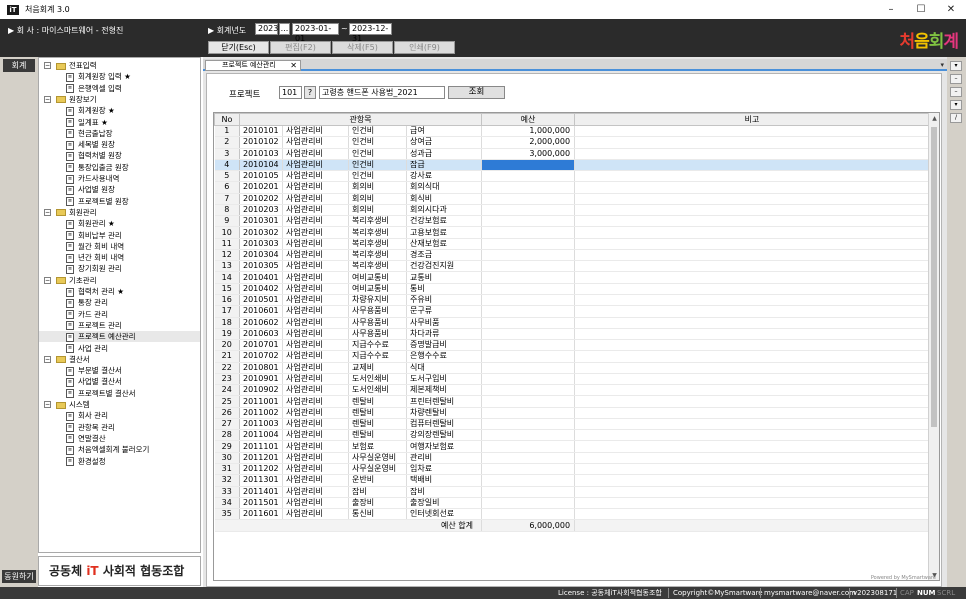  I want to click on tree-folder: − 회원관리, so click(119, 212).